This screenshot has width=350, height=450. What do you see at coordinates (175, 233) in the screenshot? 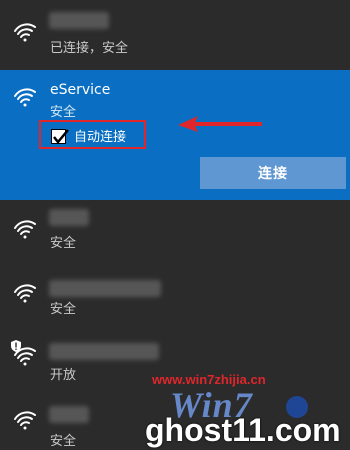
I see `network-item-3: 安全` at bounding box center [175, 233].